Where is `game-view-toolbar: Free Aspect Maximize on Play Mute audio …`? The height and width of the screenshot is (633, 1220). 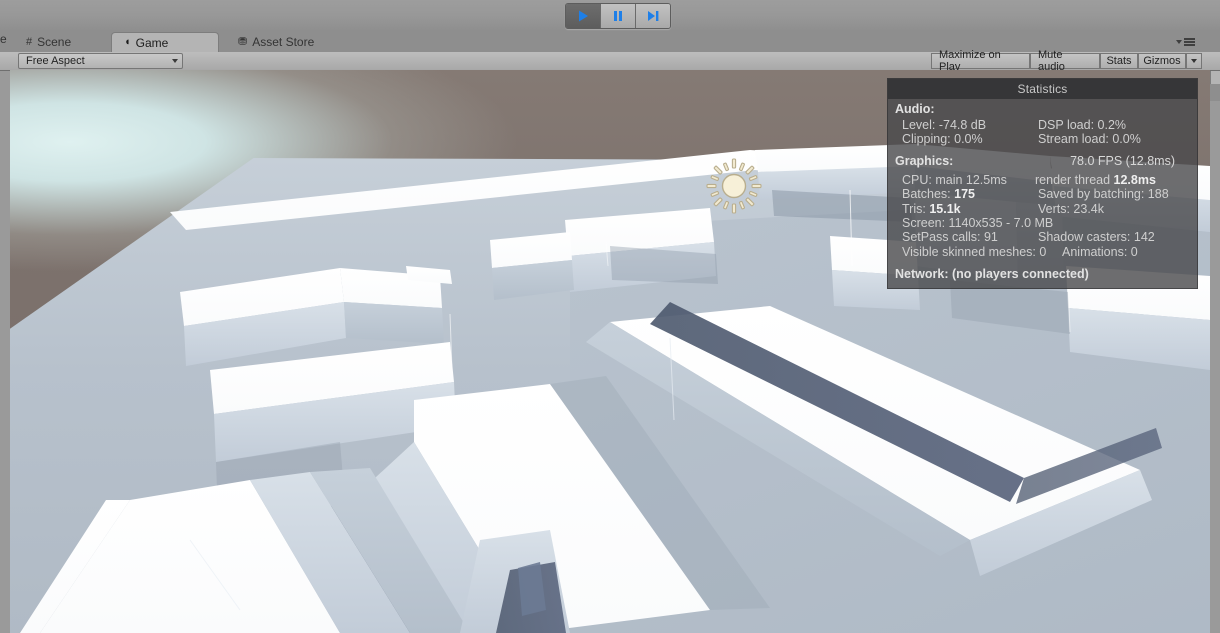
game-view-toolbar: Free Aspect Maximize on Play Mute audio … is located at coordinates (610, 61).